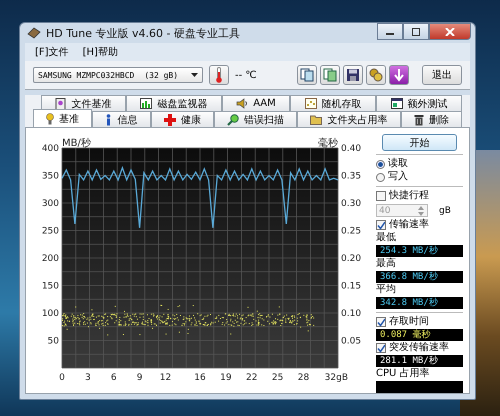  I want to click on cross-icon, so click(170, 120).